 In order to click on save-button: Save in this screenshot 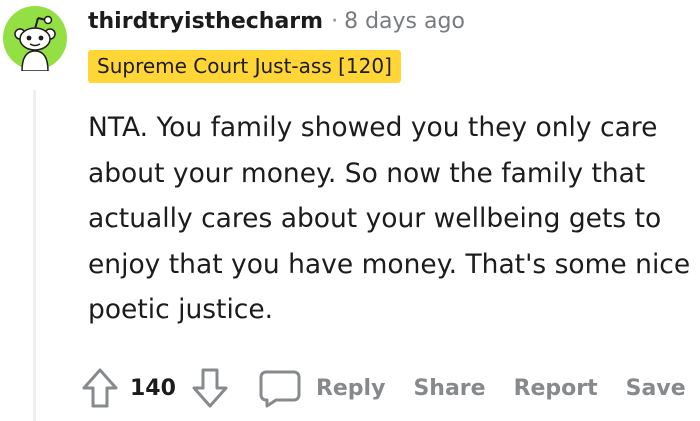, I will do `click(656, 388)`.